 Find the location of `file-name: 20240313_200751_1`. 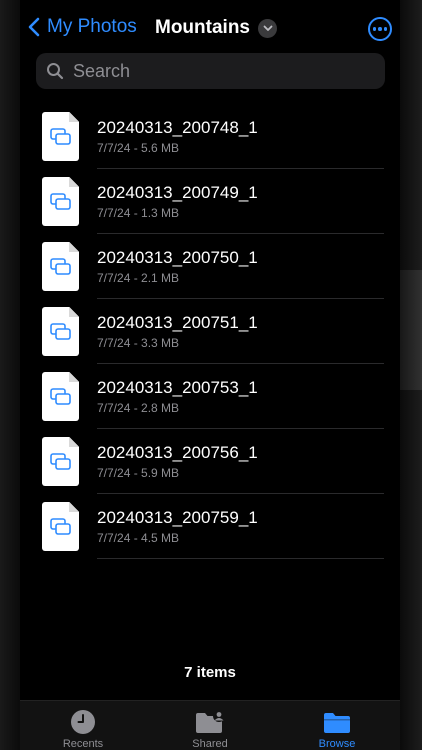

file-name: 20240313_200751_1 is located at coordinates (177, 322).